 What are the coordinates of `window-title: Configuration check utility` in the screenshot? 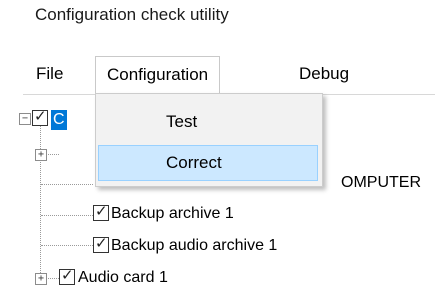 It's located at (132, 14).